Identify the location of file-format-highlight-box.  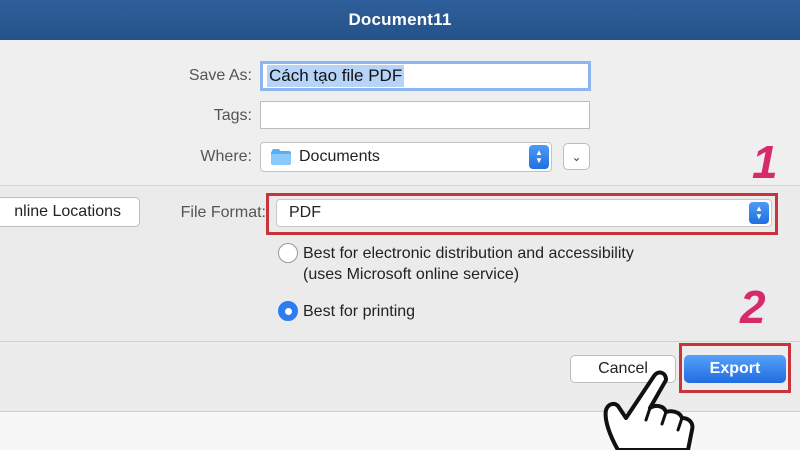
(522, 214).